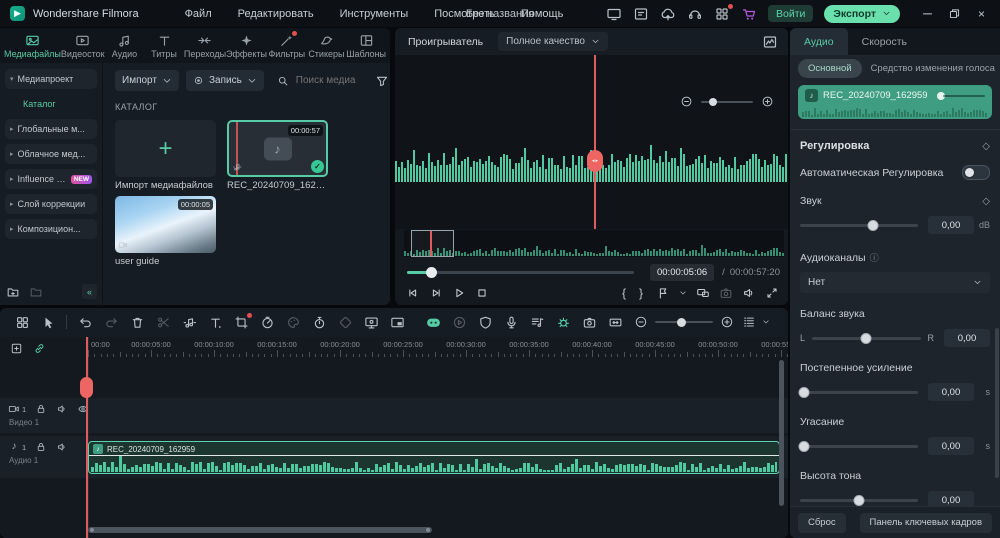 The height and width of the screenshot is (538, 1000). Describe the element at coordinates (16, 348) in the screenshot. I see `add-to-track-icon` at that location.